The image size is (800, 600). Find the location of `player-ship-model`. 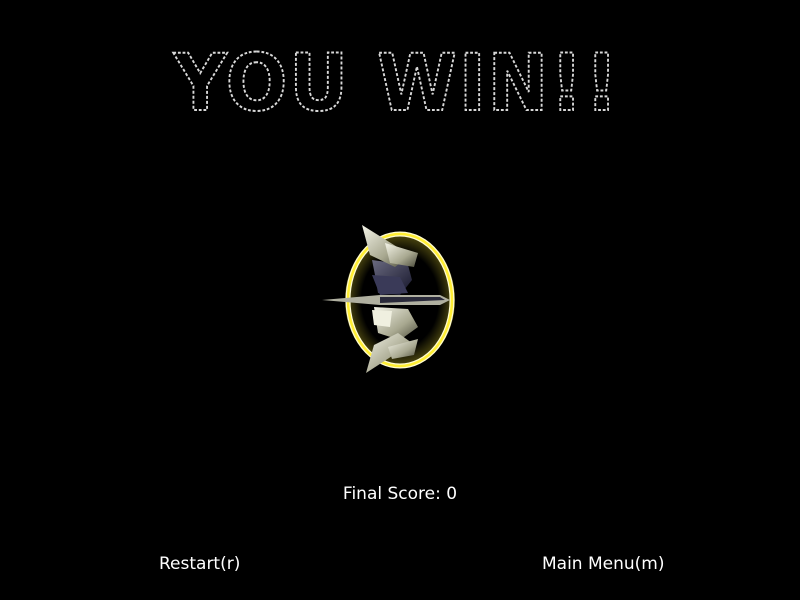

player-ship-model is located at coordinates (400, 300).